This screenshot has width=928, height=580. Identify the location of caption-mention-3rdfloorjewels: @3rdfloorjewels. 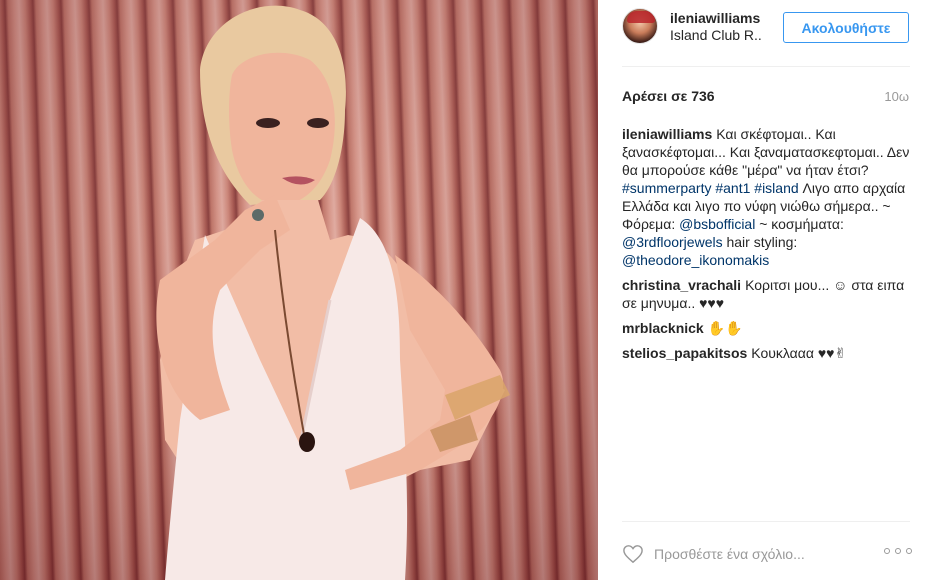
(672, 242).